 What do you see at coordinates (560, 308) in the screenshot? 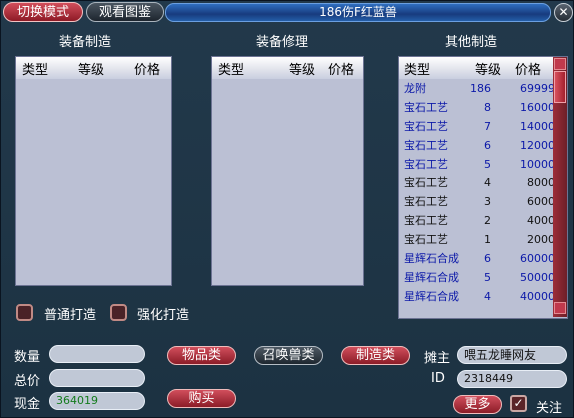
I see `scroll-down-icon` at bounding box center [560, 308].